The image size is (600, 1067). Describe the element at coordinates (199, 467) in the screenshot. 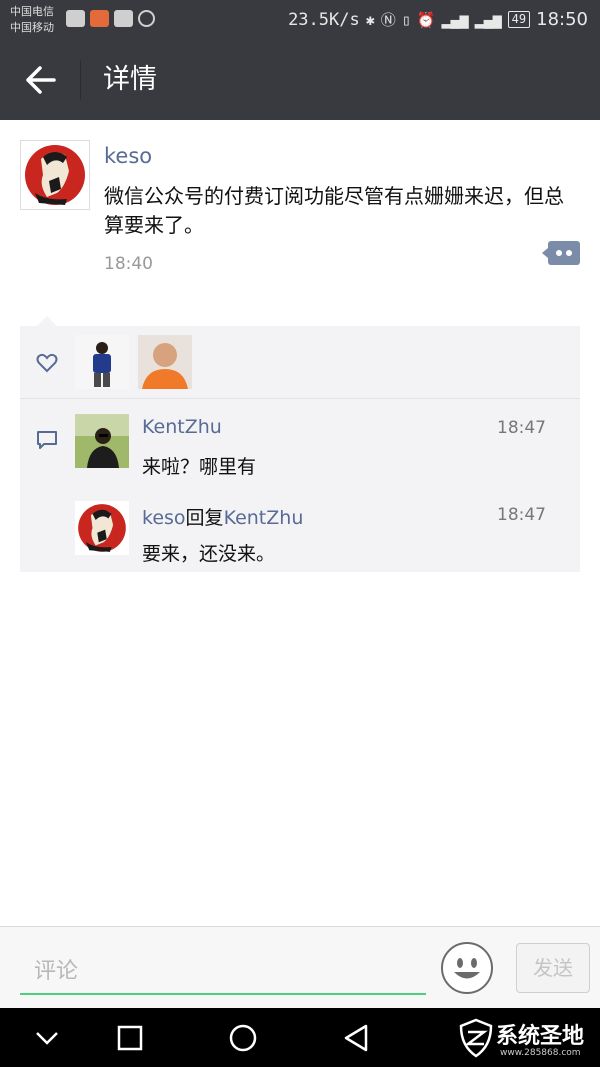

I see `comment-text: 来啦？哪里有` at that location.